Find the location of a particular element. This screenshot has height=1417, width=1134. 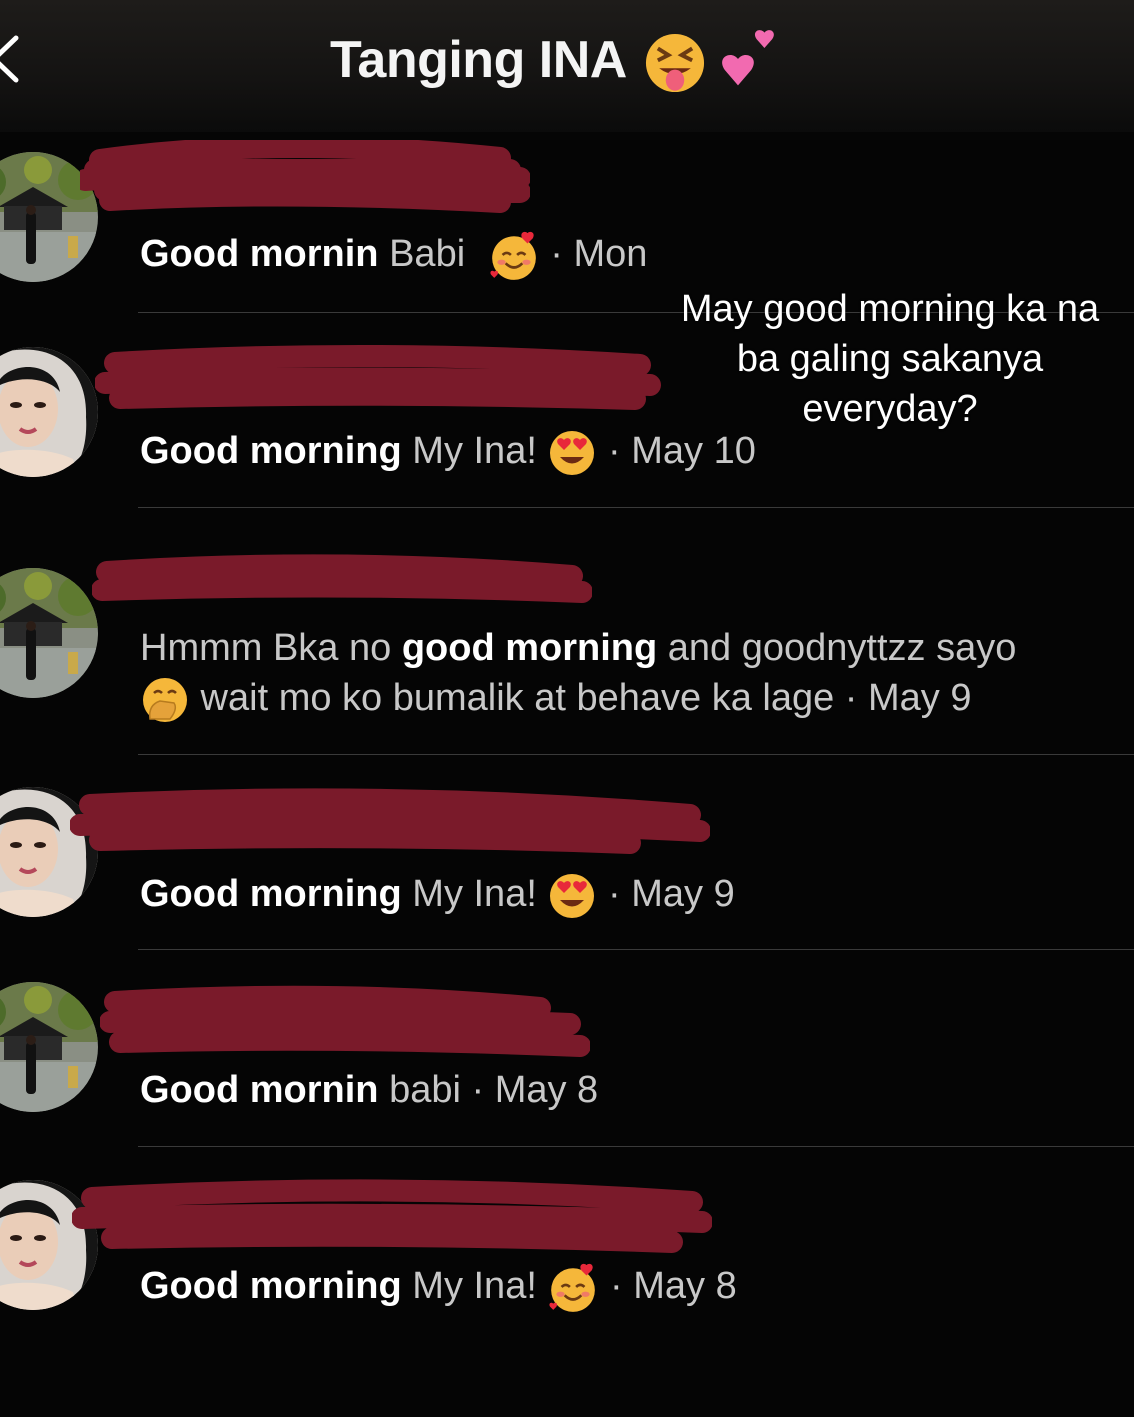

list-item: Good morning My Ina! · May 8 is located at coordinates (567, 1255).